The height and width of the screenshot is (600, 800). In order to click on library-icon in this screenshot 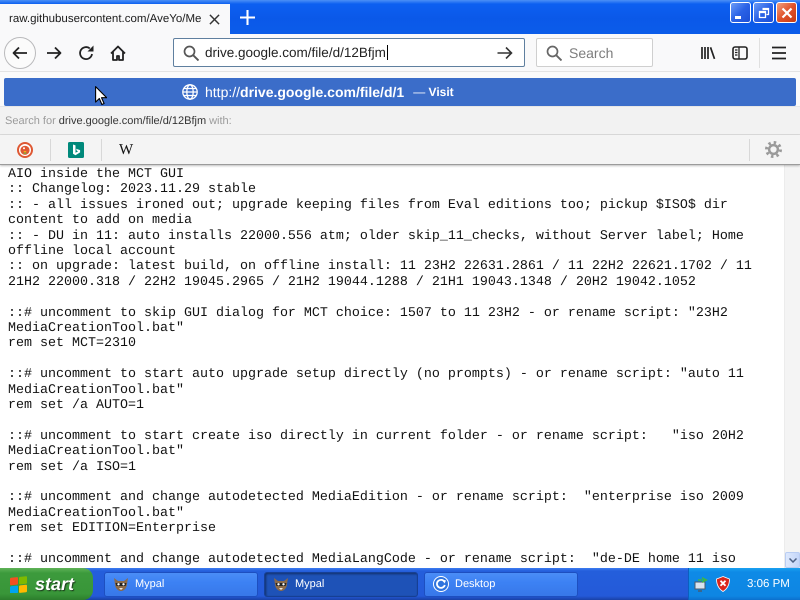, I will do `click(708, 52)`.